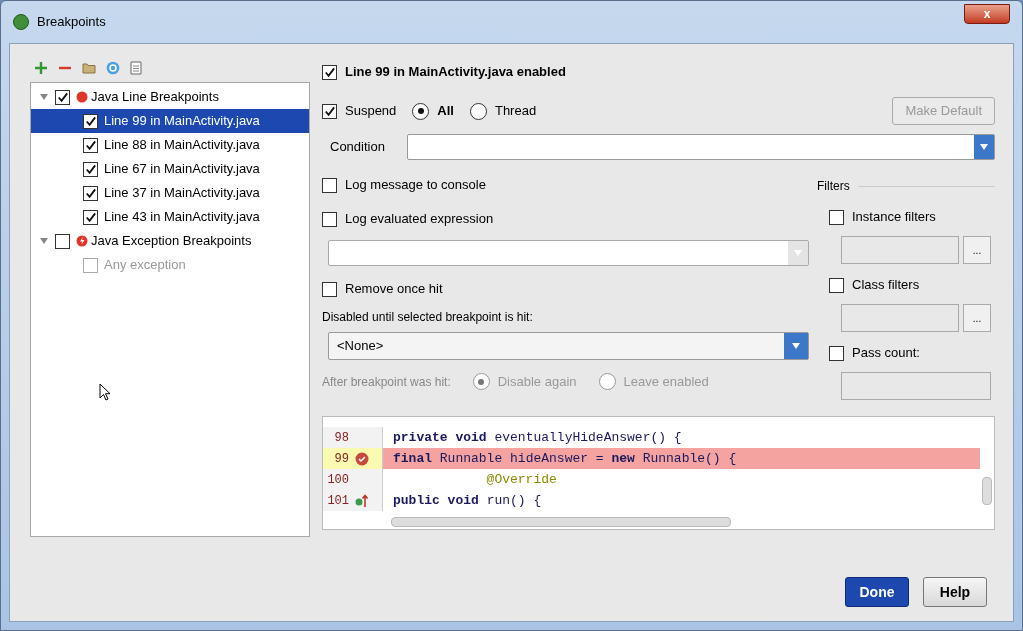  I want to click on condition-label: Condition, so click(357, 147).